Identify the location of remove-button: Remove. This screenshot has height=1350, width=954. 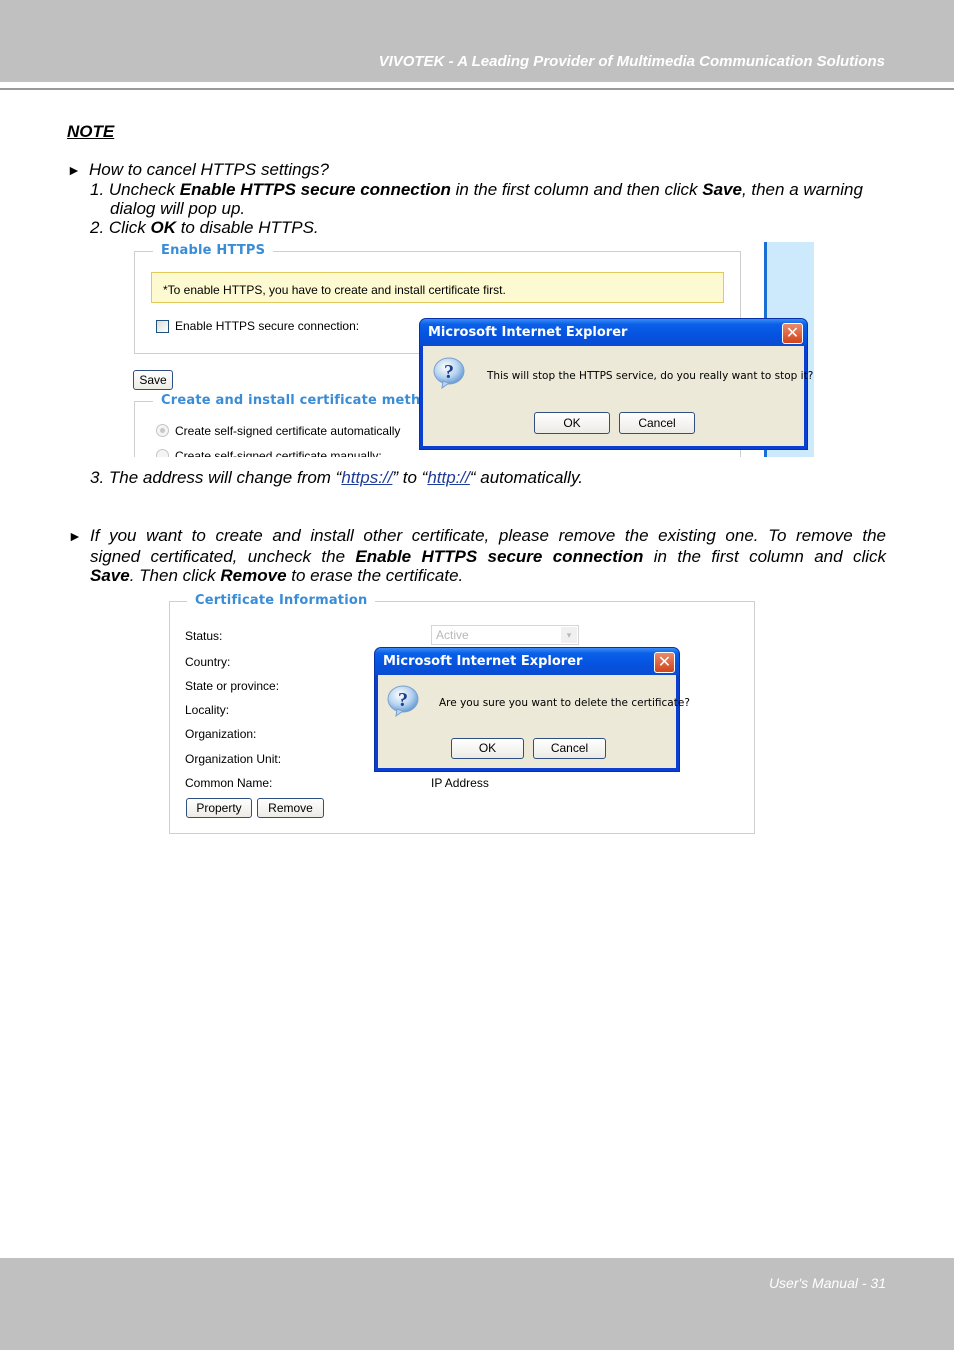
(290, 808).